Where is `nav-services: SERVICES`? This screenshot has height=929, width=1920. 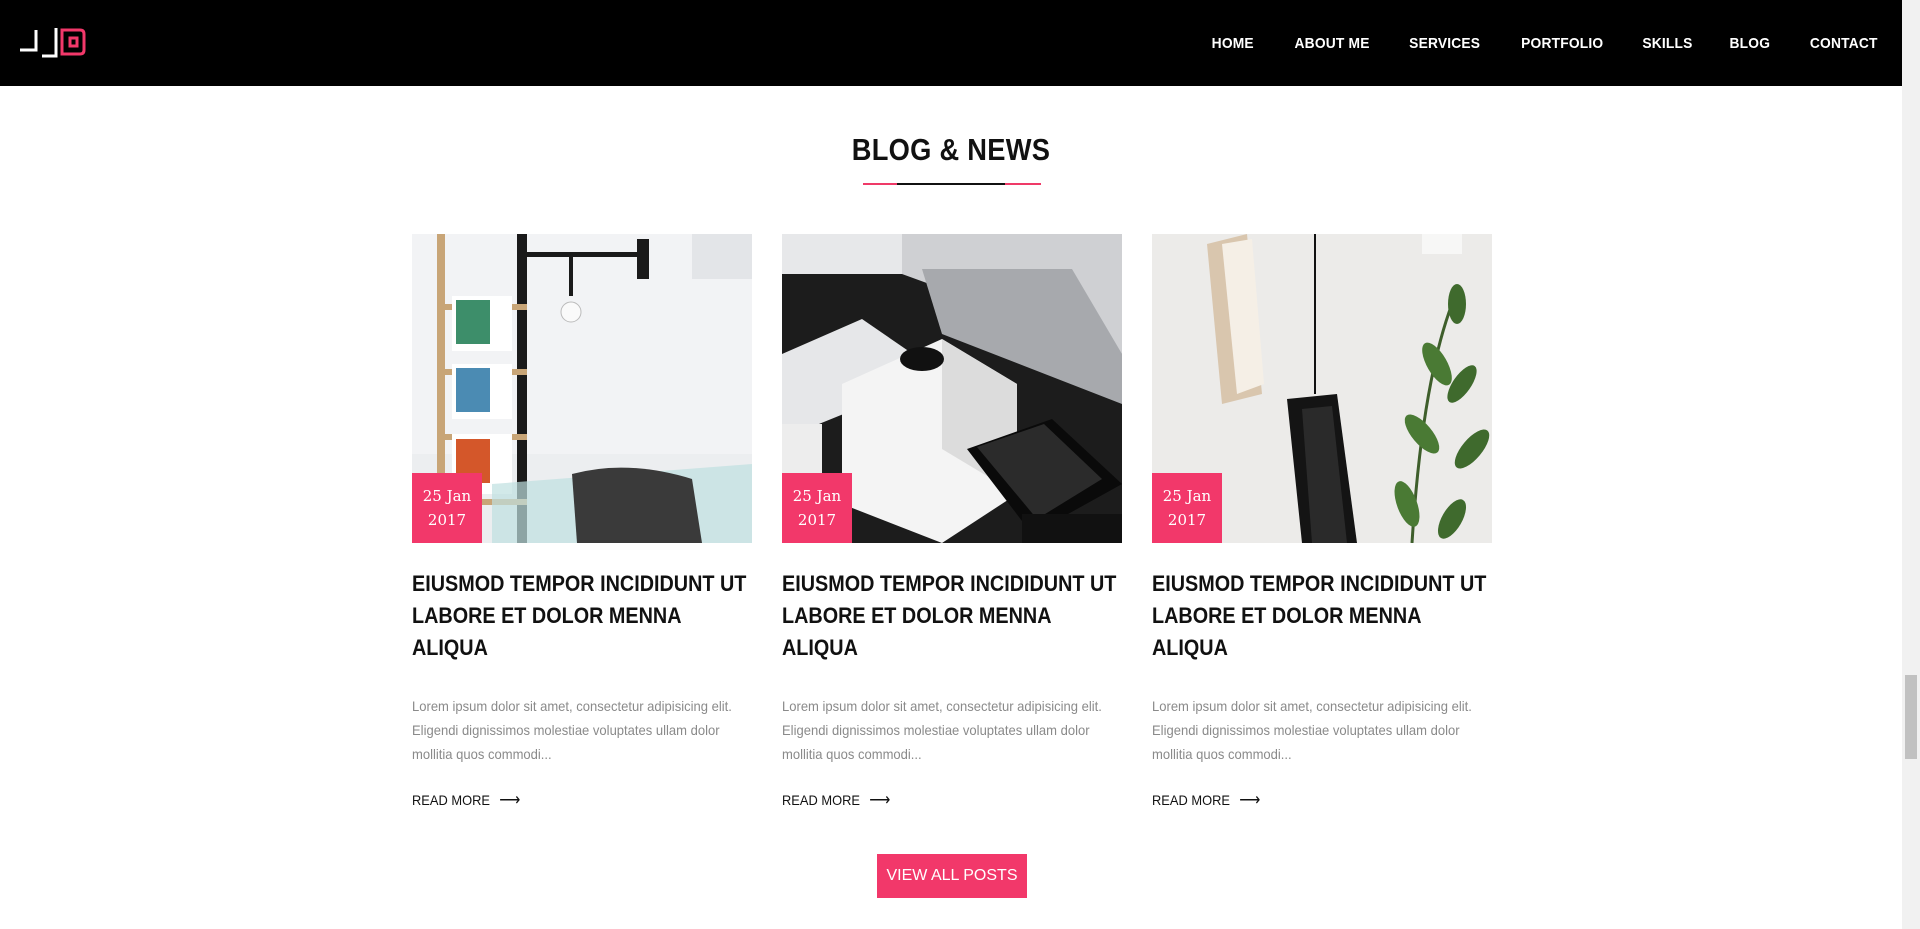
nav-services: SERVICES is located at coordinates (1444, 43).